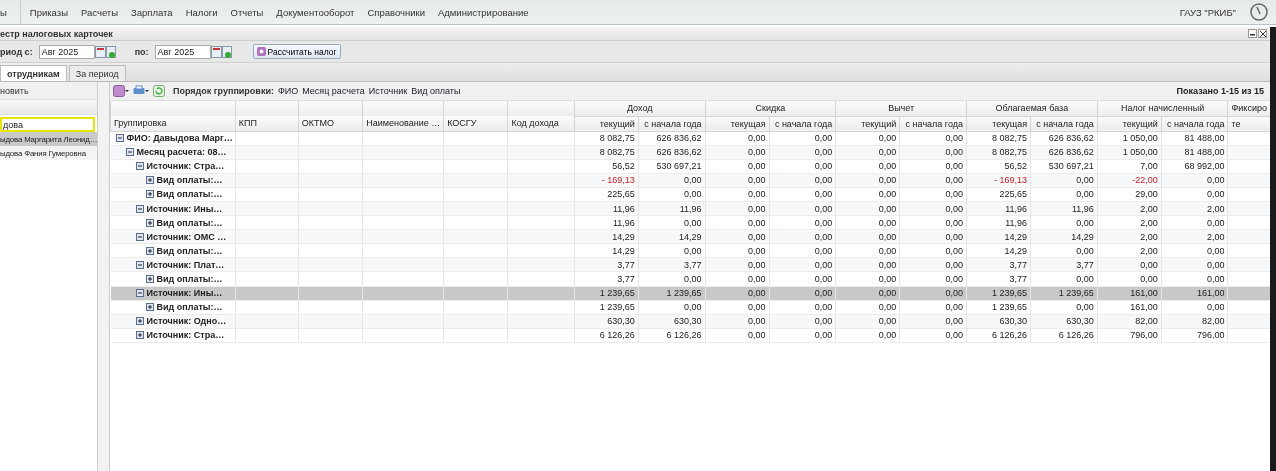 The image size is (1276, 471). I want to click on refresh-icon, so click(159, 91).